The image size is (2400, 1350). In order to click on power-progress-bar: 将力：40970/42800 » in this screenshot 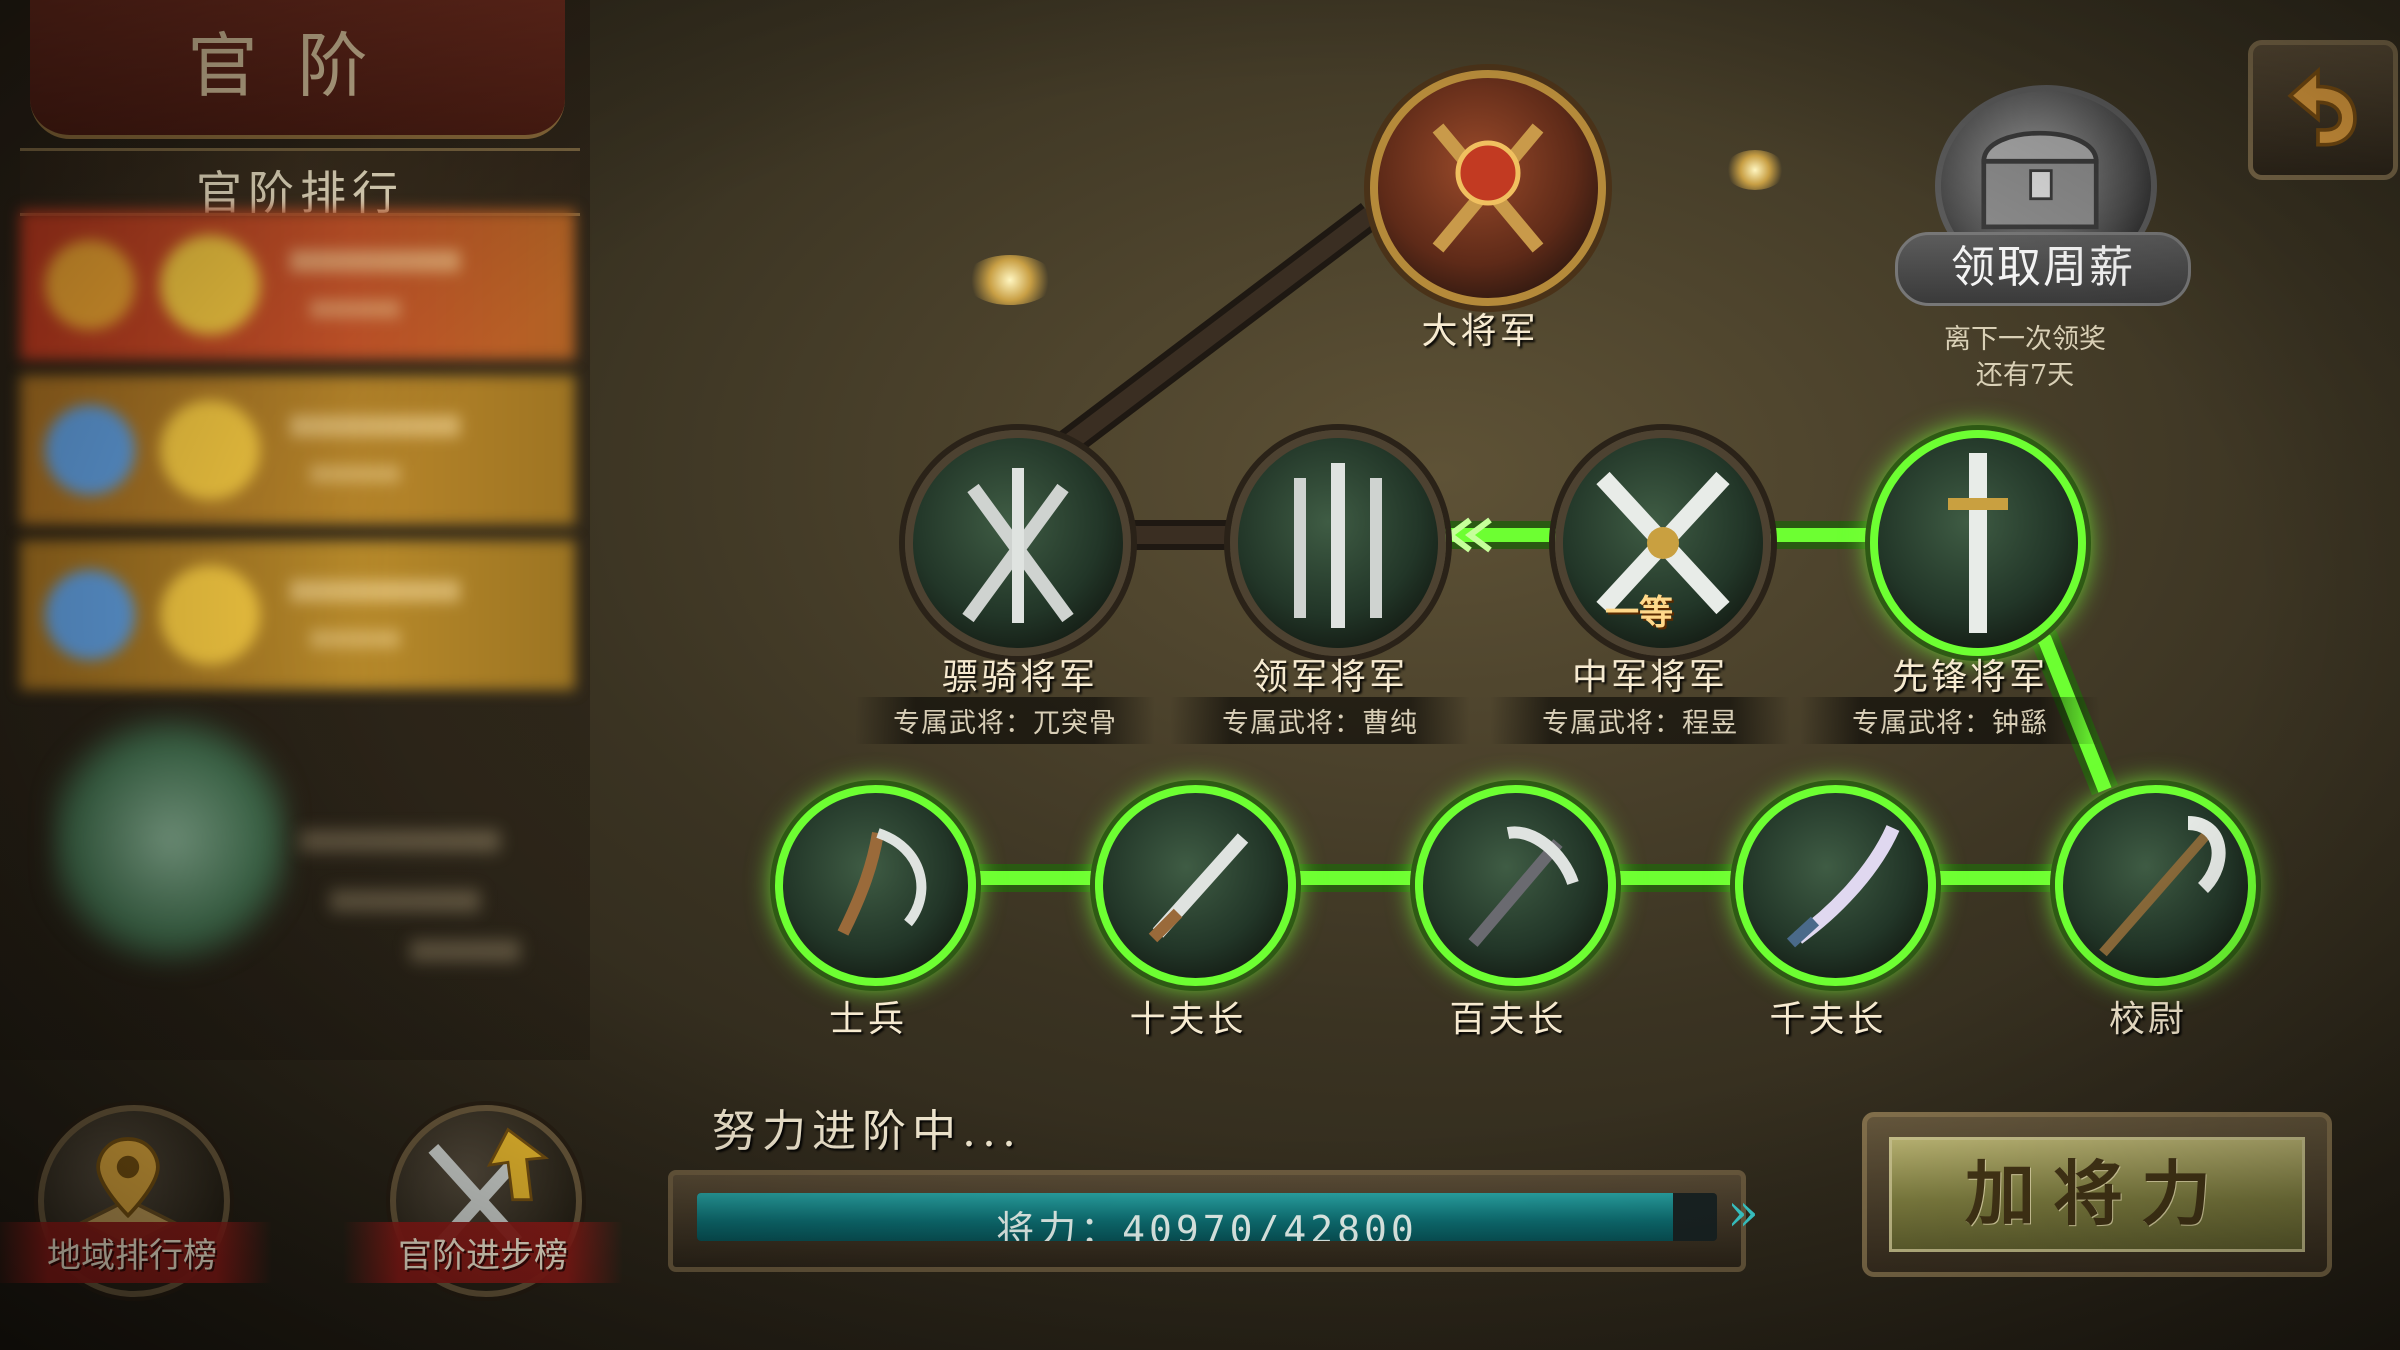, I will do `click(1213, 1221)`.